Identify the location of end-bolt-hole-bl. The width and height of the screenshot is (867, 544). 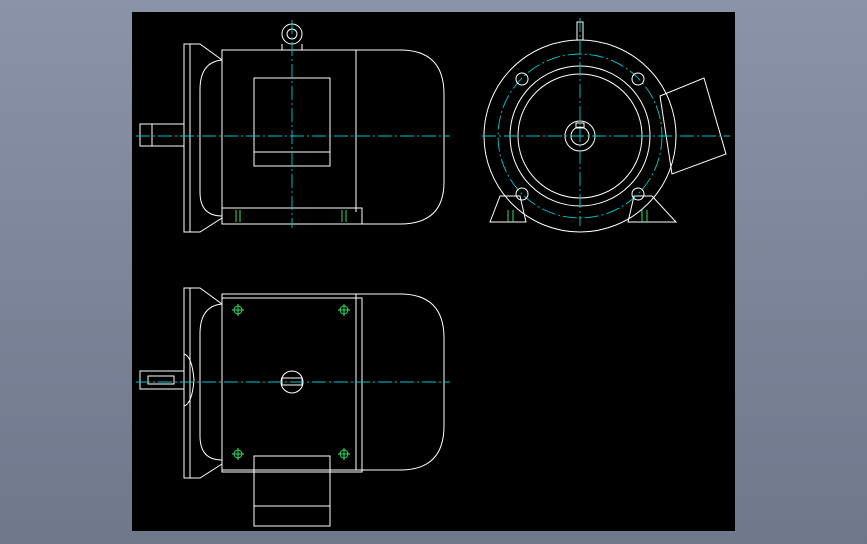
(522, 194).